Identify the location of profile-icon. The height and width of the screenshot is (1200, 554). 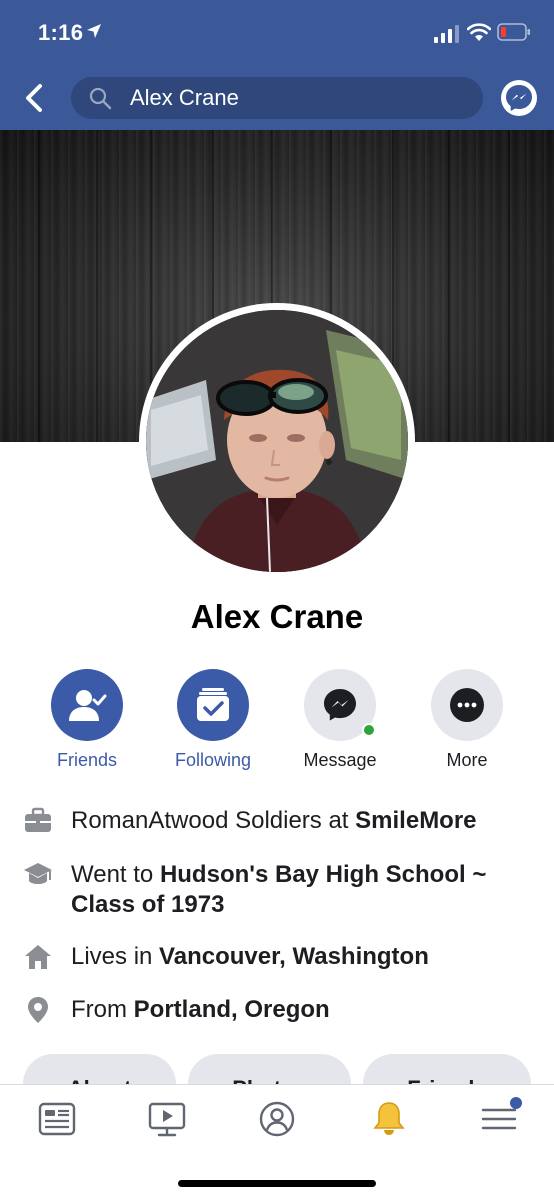
(277, 1119).